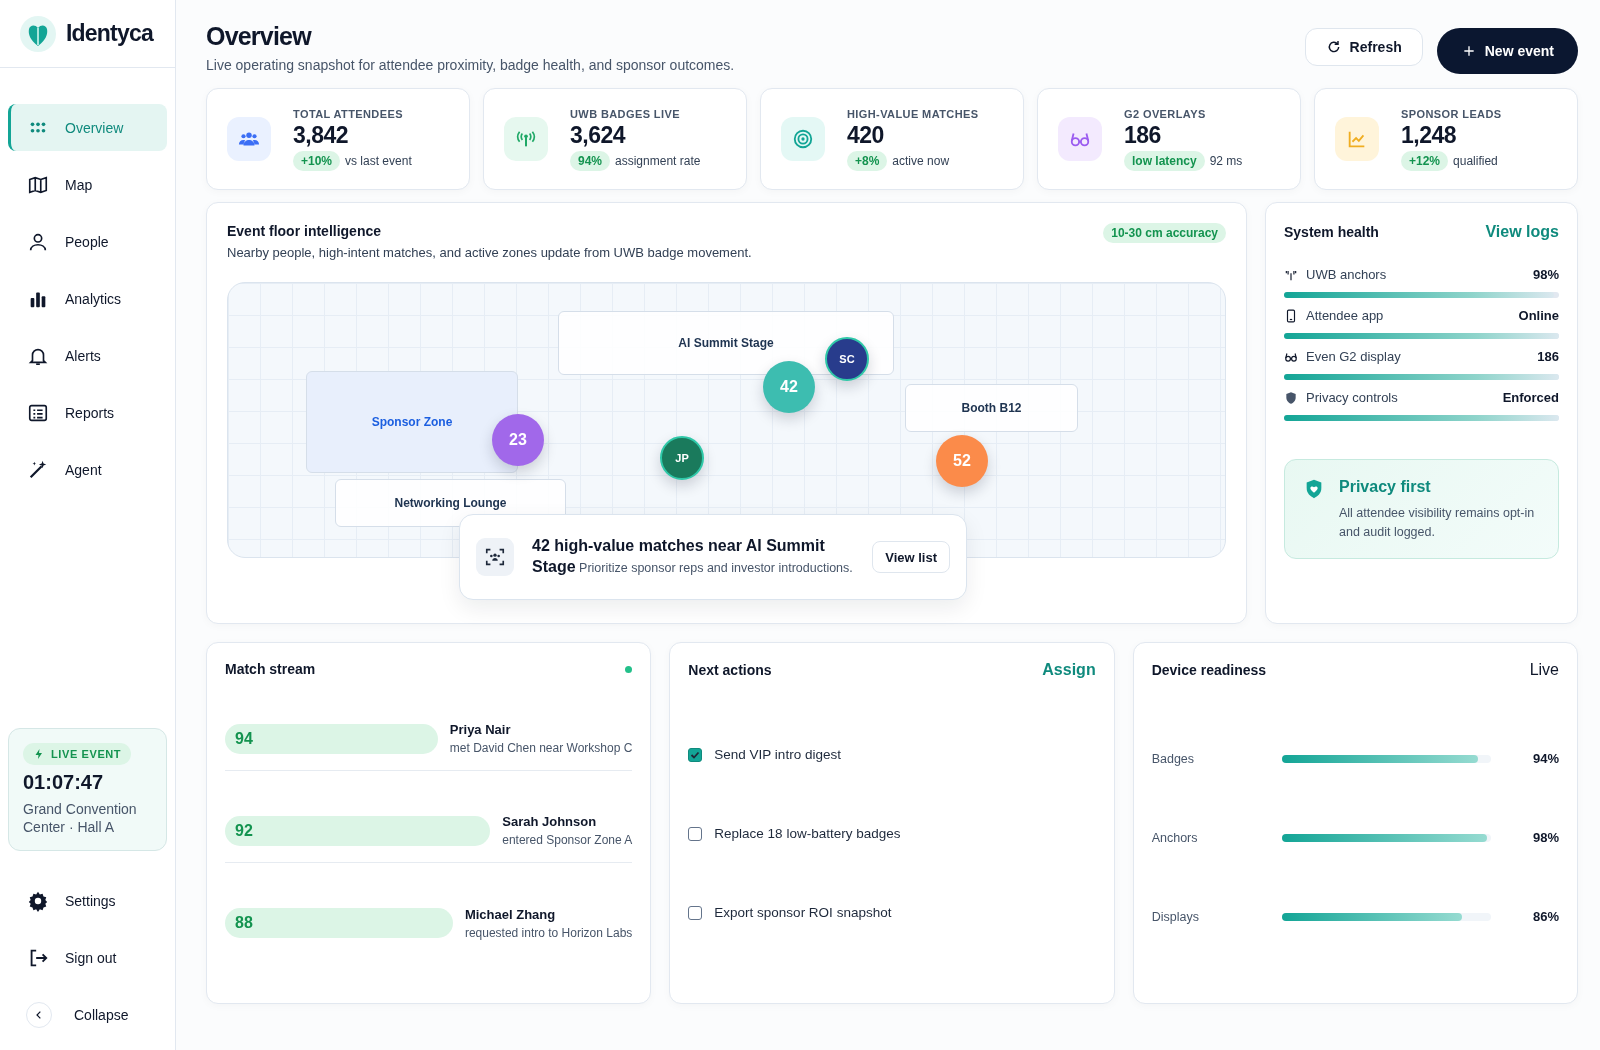 This screenshot has width=1600, height=1050. I want to click on stat-note: 92 ms, so click(1226, 160).